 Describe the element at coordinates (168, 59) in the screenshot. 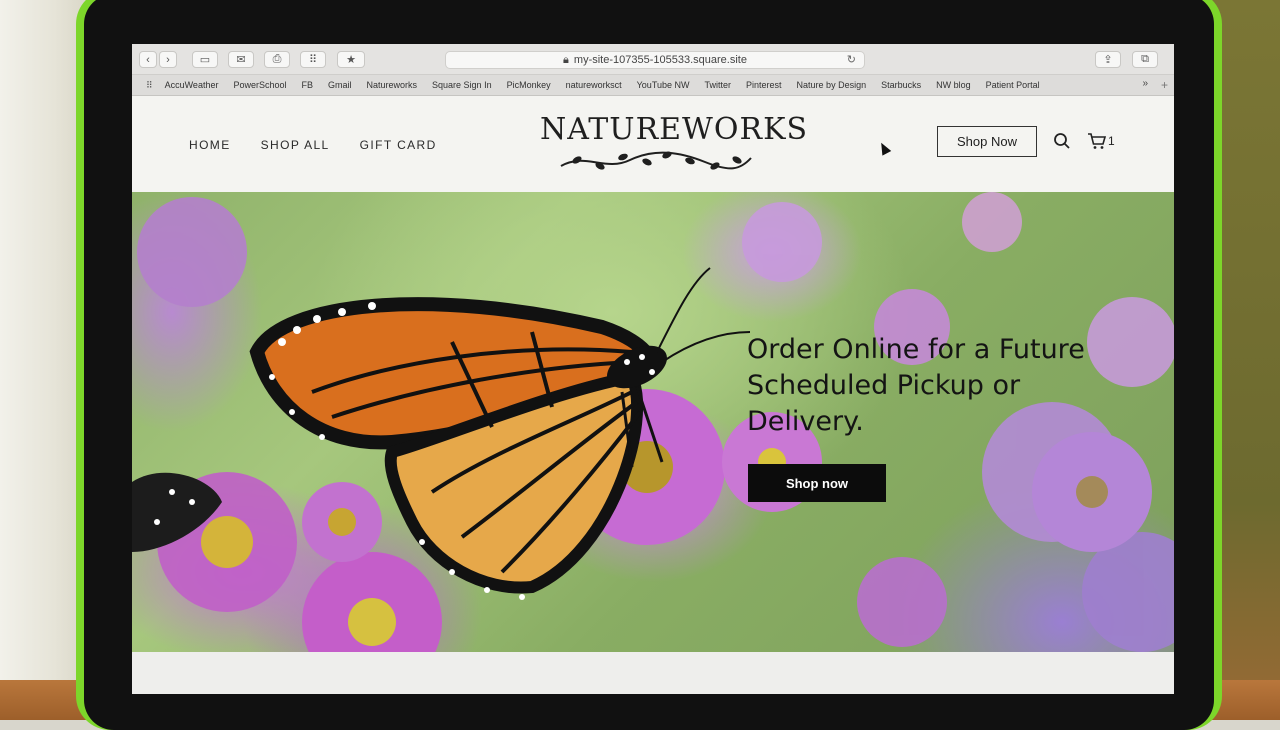

I see `forward-icon: ›` at that location.